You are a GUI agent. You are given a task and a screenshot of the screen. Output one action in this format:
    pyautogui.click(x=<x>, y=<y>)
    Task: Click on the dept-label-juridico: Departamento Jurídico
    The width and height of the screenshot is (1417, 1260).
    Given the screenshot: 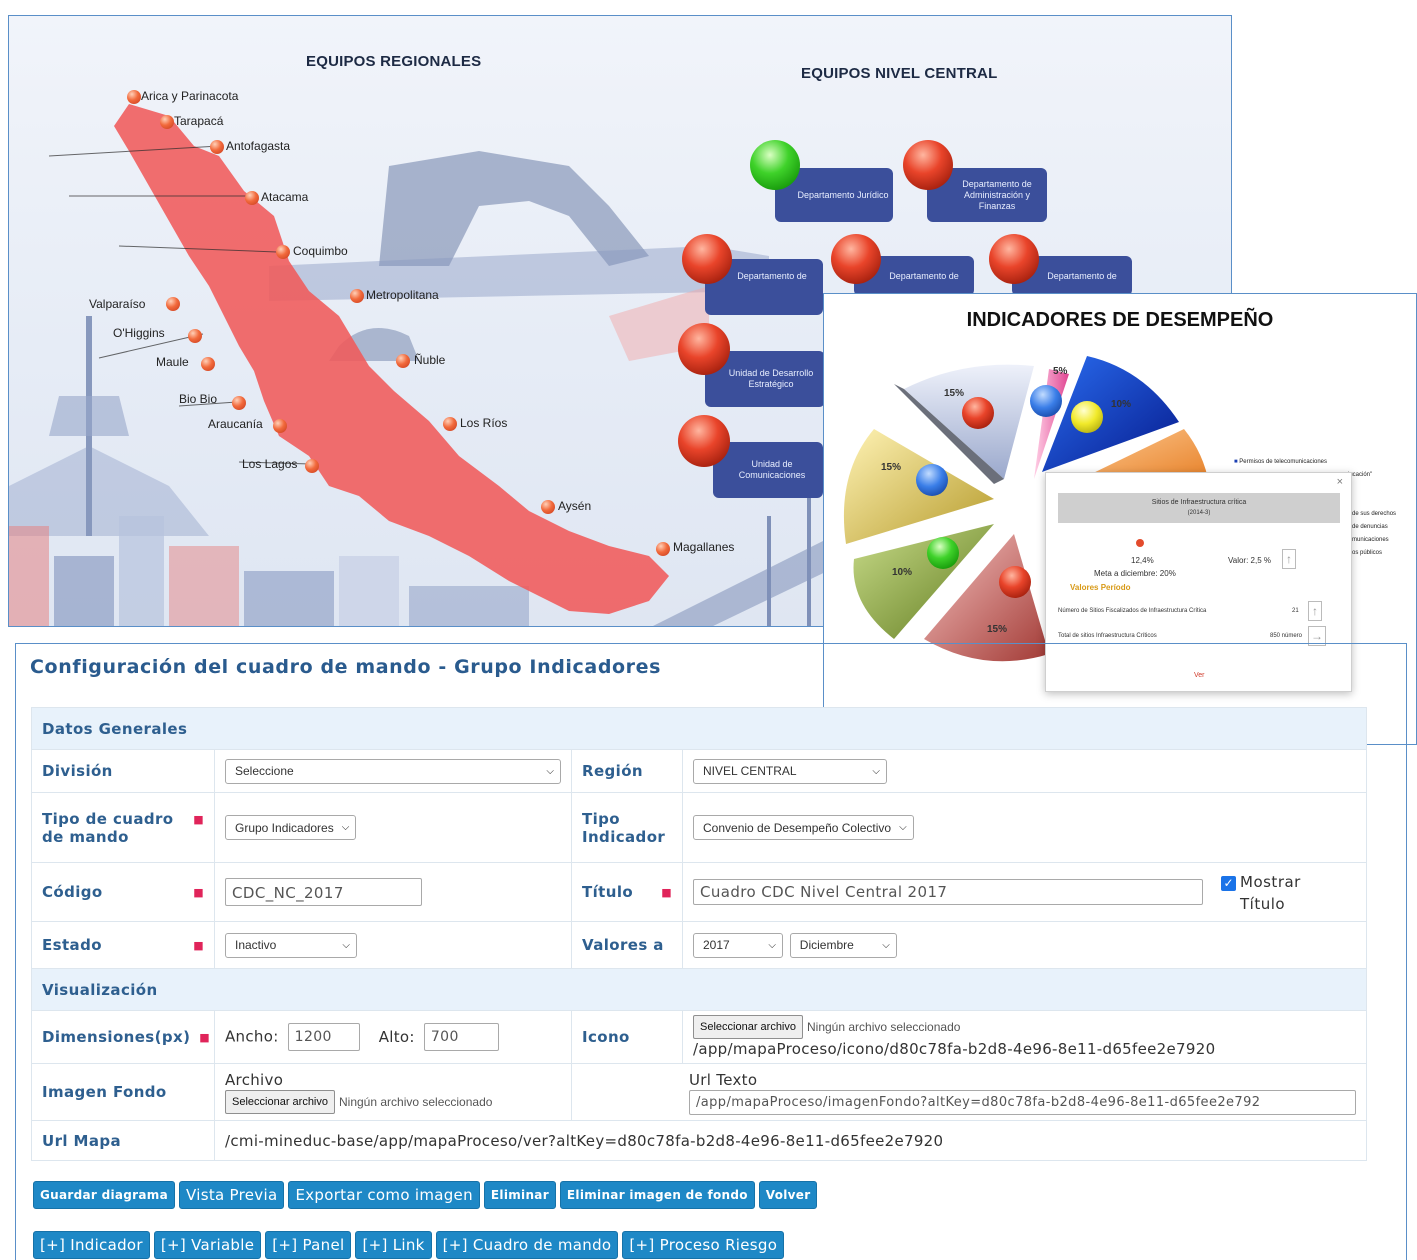 What is the action you would take?
    pyautogui.click(x=843, y=194)
    